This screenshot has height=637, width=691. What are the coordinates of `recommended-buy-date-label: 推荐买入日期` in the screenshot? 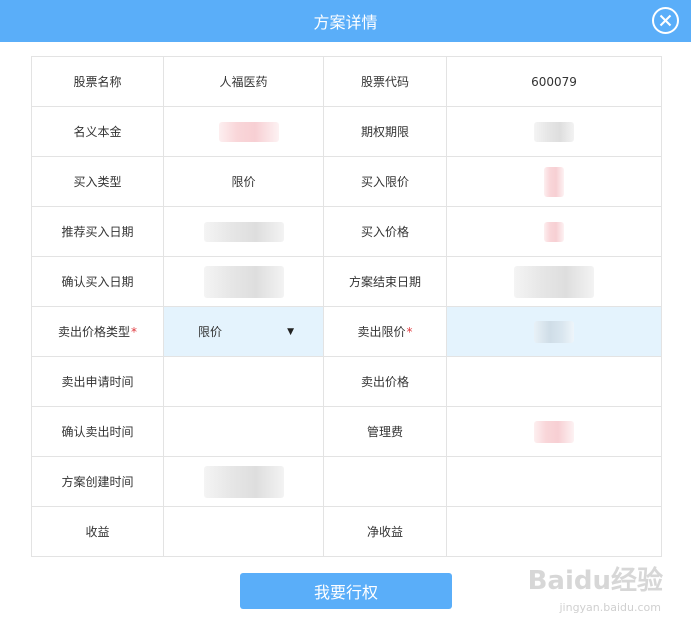 It's located at (97, 231).